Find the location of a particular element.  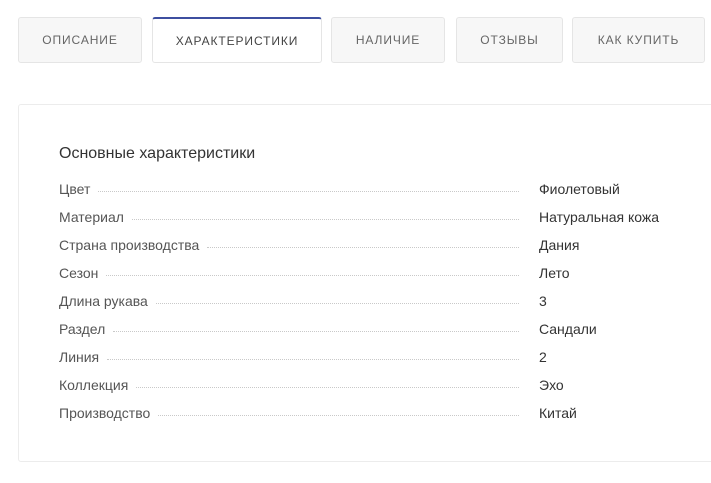

tab-how-to-buy: Как купить is located at coordinates (638, 40).